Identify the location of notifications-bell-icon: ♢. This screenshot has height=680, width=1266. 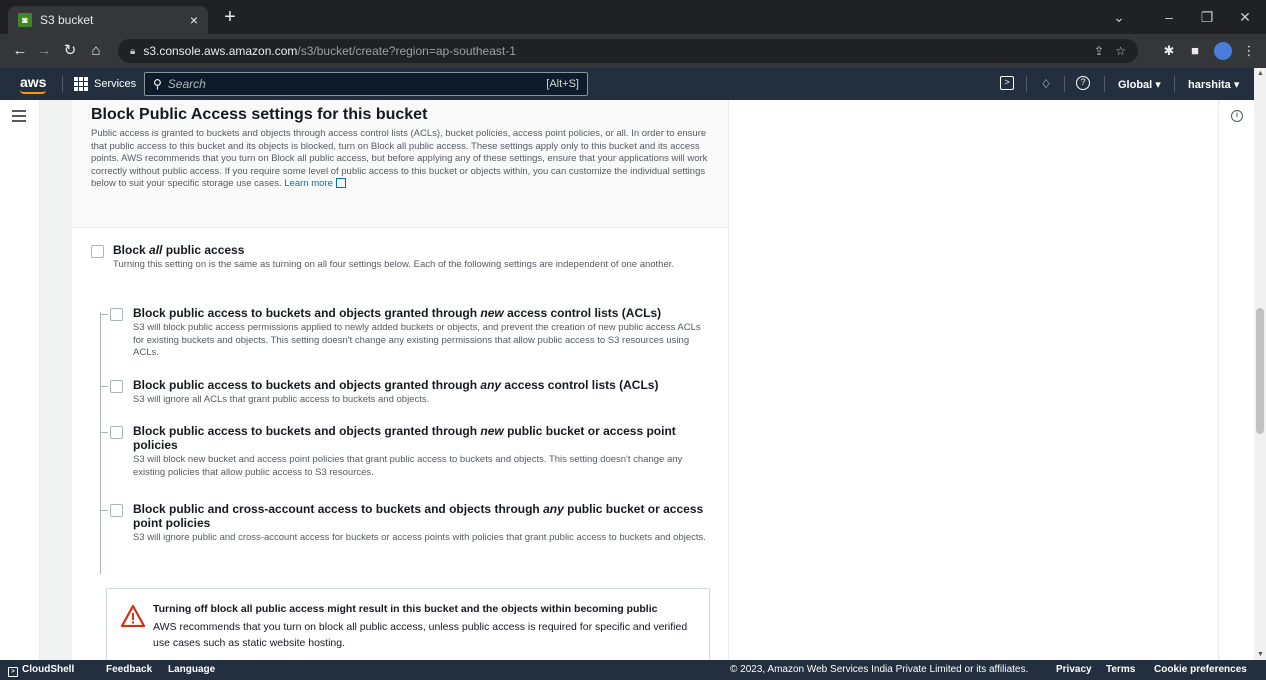
(1046, 84).